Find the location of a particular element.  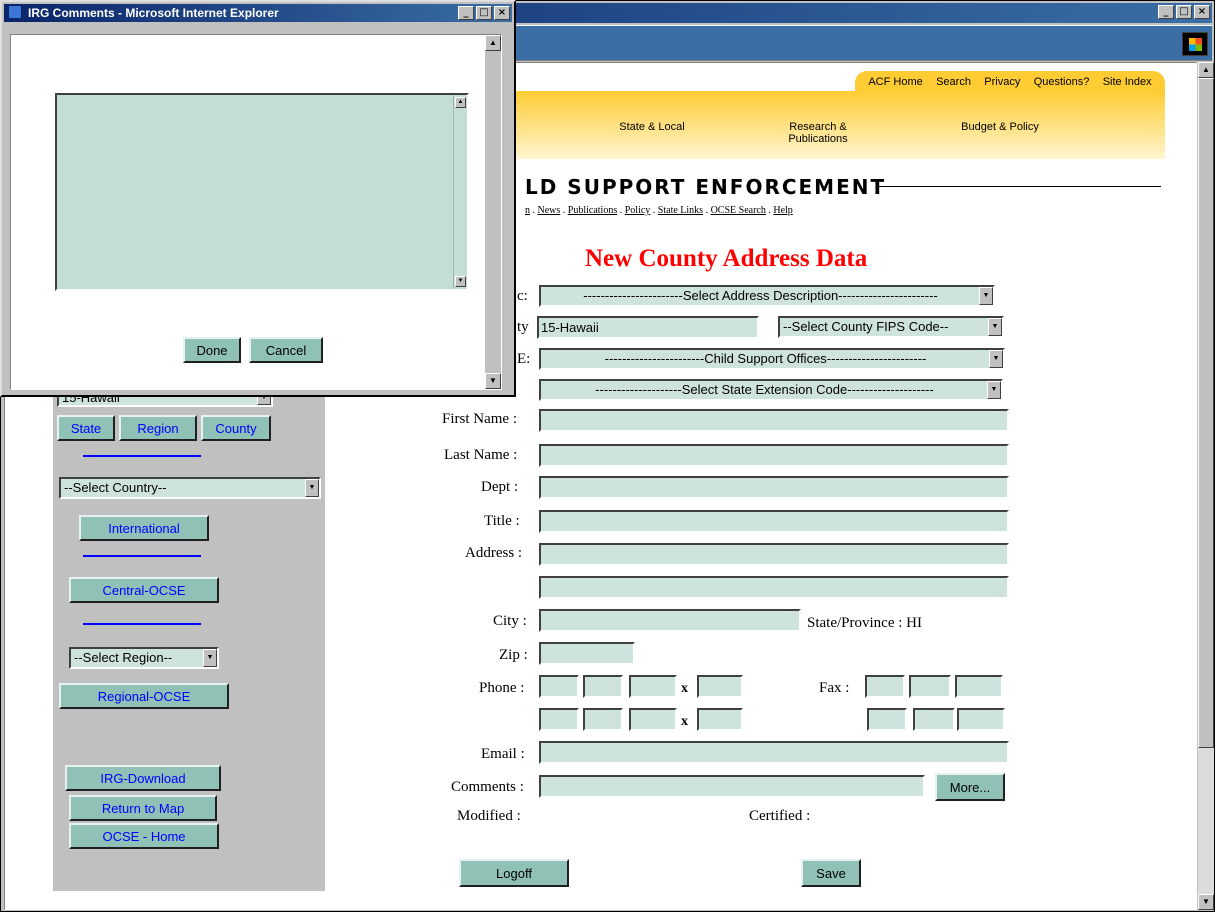

fax-line-field is located at coordinates (979, 686).